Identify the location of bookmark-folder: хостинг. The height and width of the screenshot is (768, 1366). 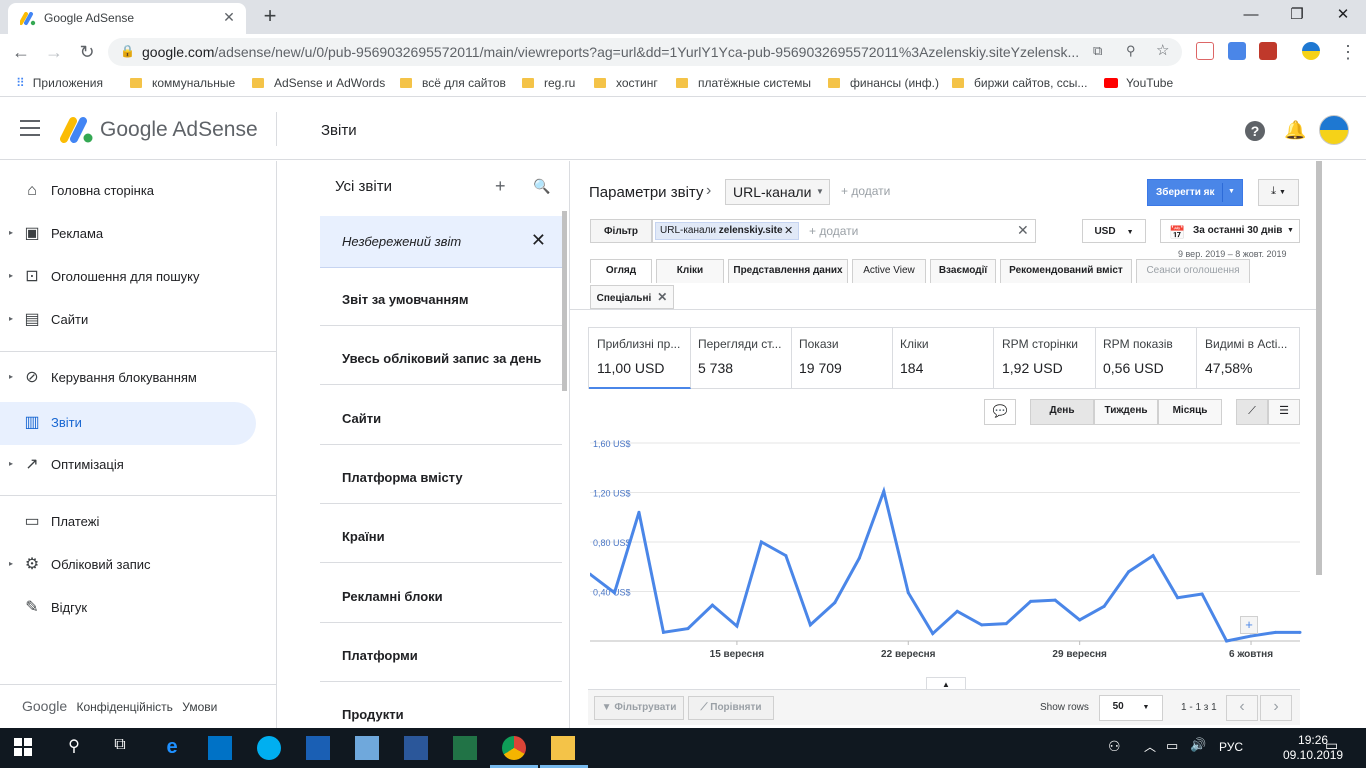
(626, 83).